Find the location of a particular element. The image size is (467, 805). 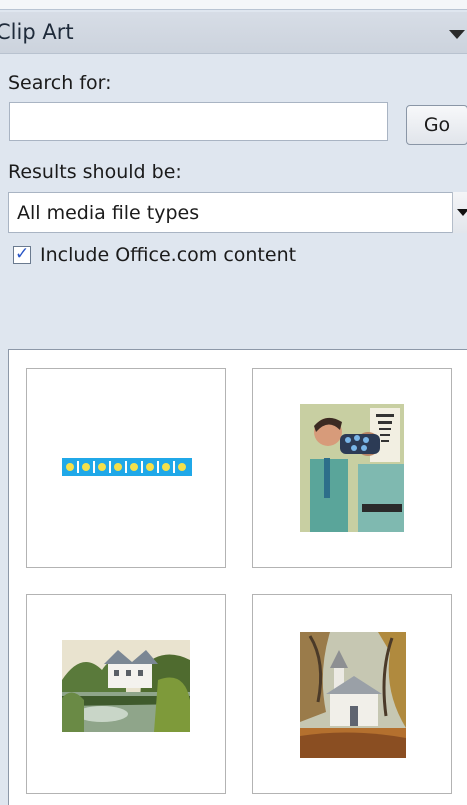

media-type-select: All media file types is located at coordinates (237, 212).